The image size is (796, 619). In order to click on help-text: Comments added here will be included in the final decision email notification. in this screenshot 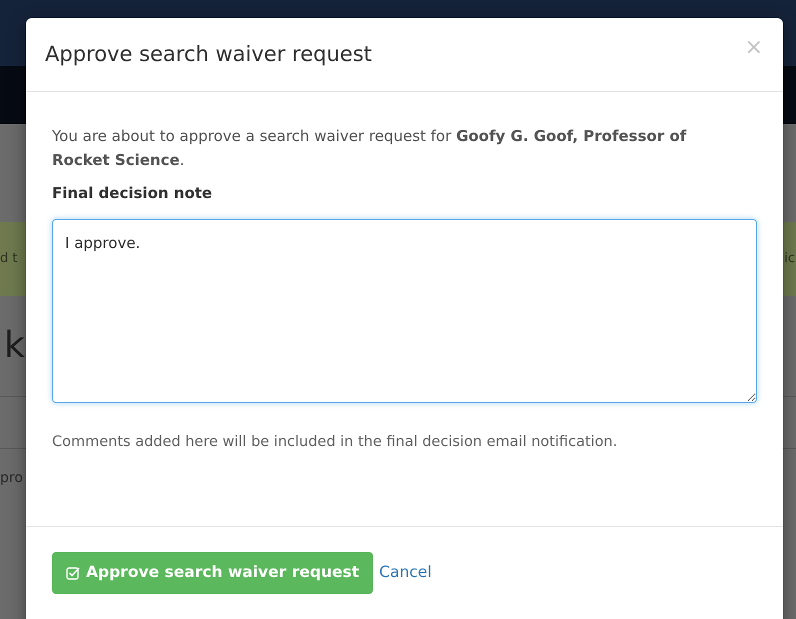, I will do `click(335, 442)`.